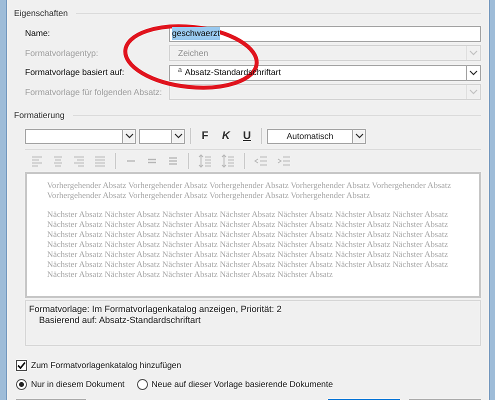 The width and height of the screenshot is (495, 400). Describe the element at coordinates (106, 365) in the screenshot. I see `checkbox-label: Zum Formatvorlagenkatalog hinzufügen` at that location.